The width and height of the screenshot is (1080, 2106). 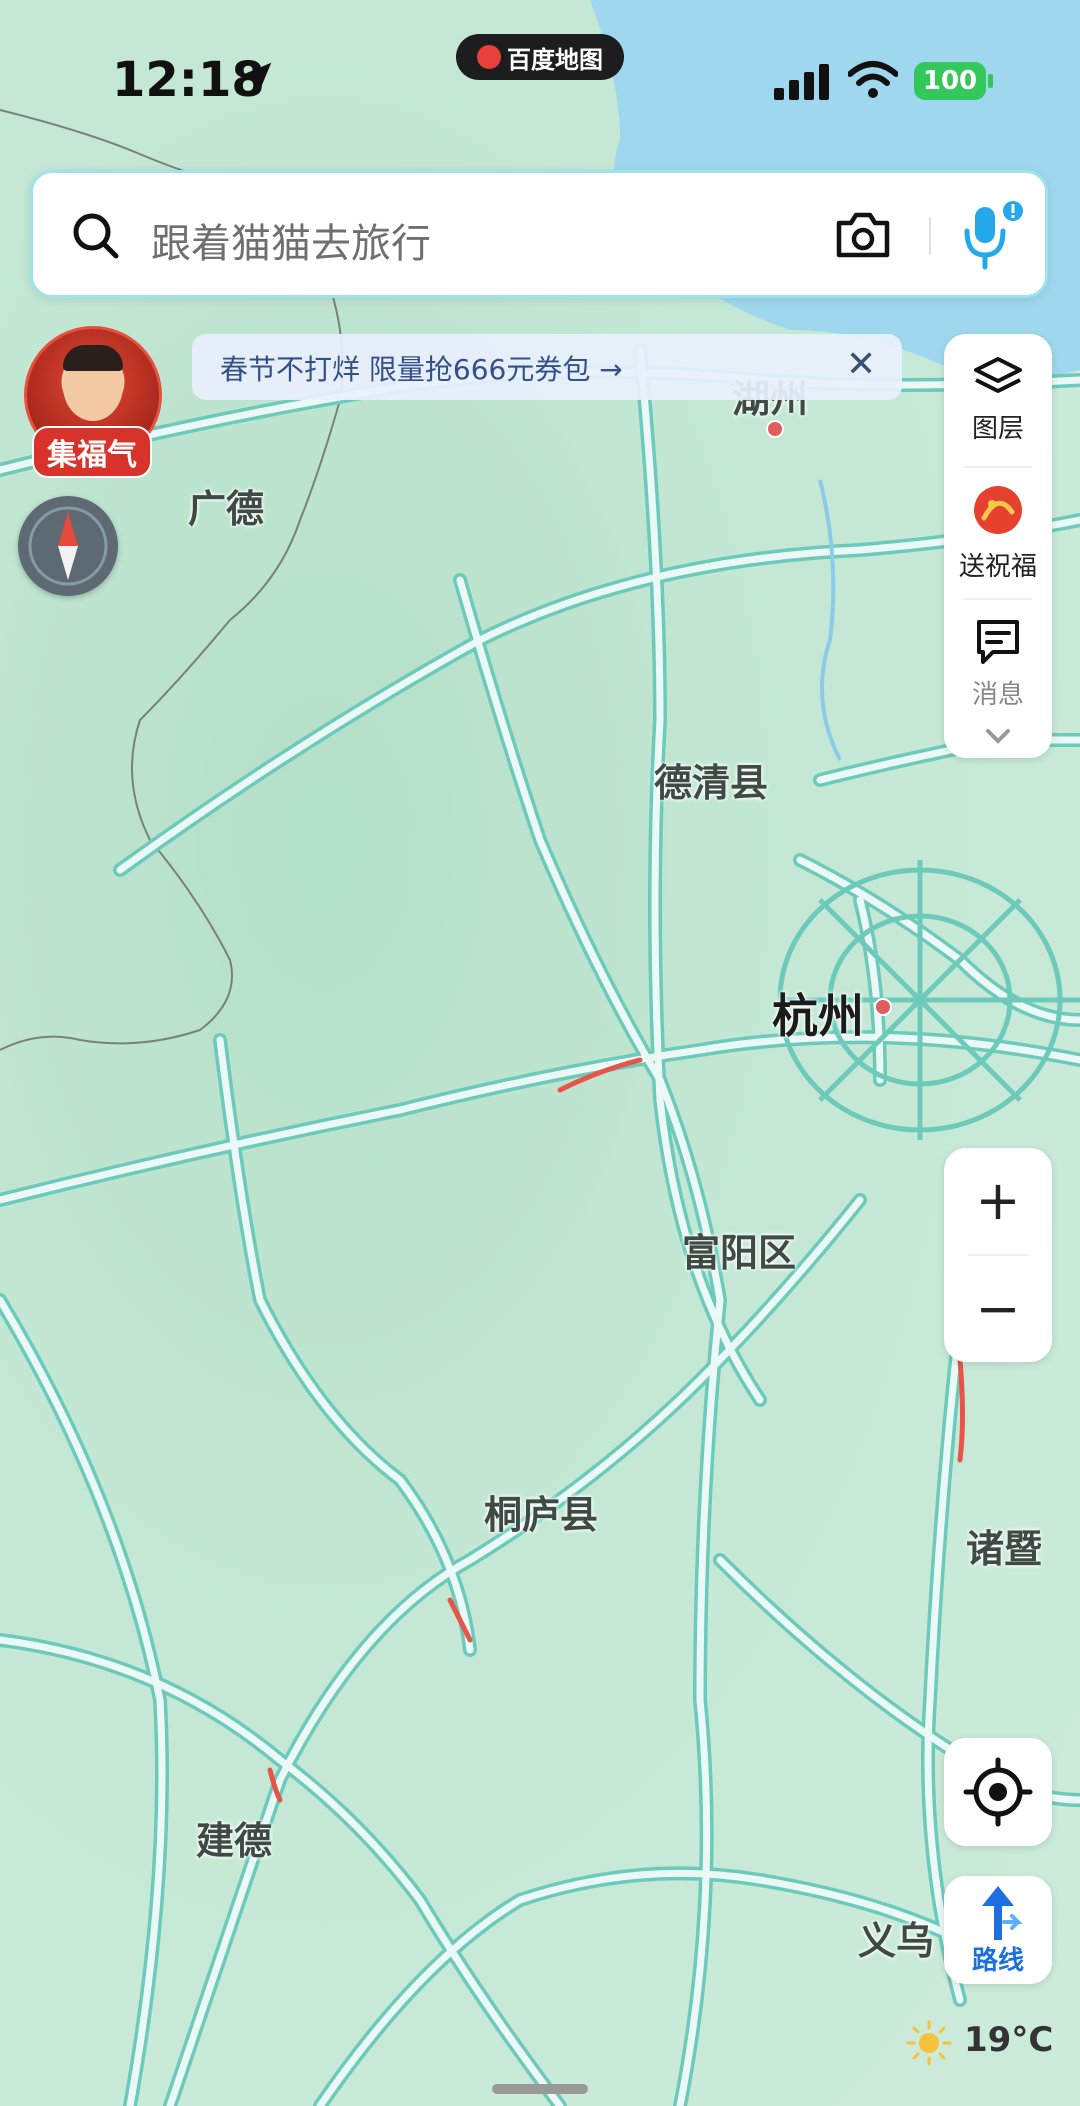 I want to click on route-arrow-icon, so click(x=1002, y=1913).